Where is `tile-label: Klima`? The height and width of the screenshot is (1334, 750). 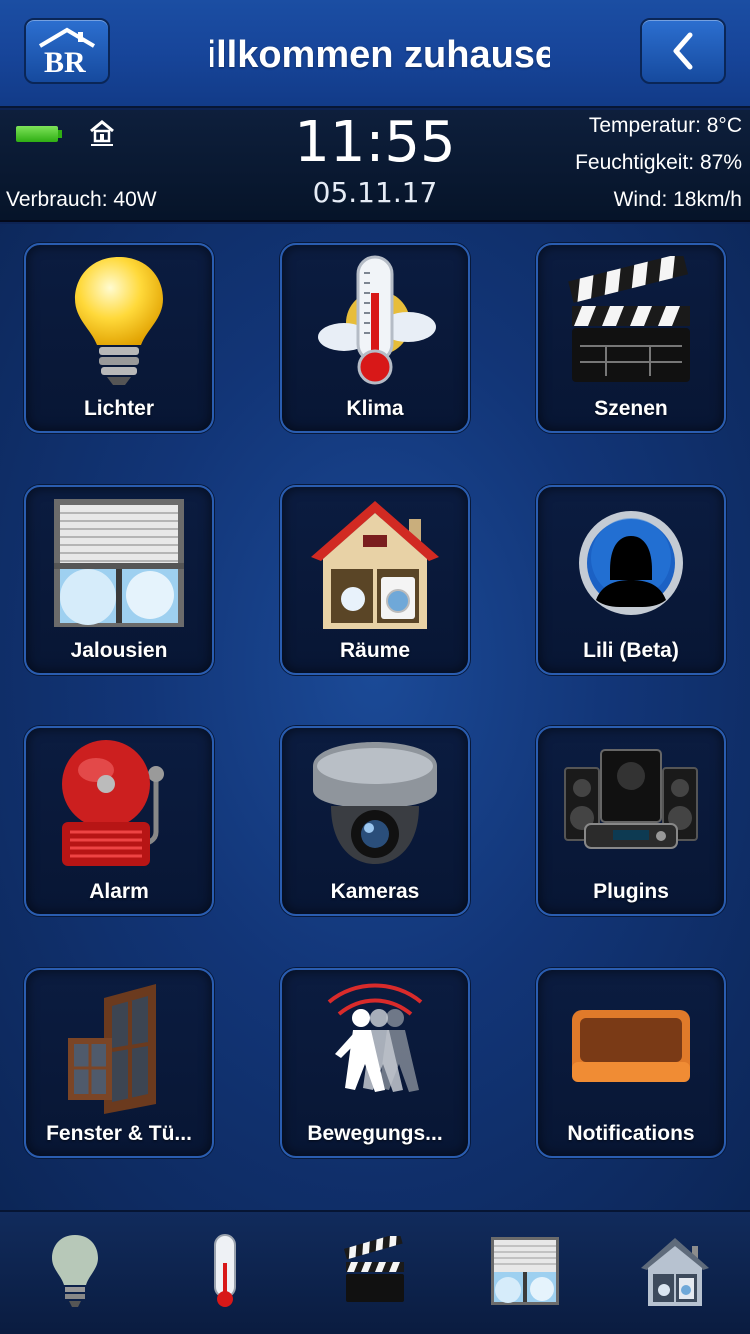
tile-label: Klima is located at coordinates (375, 408).